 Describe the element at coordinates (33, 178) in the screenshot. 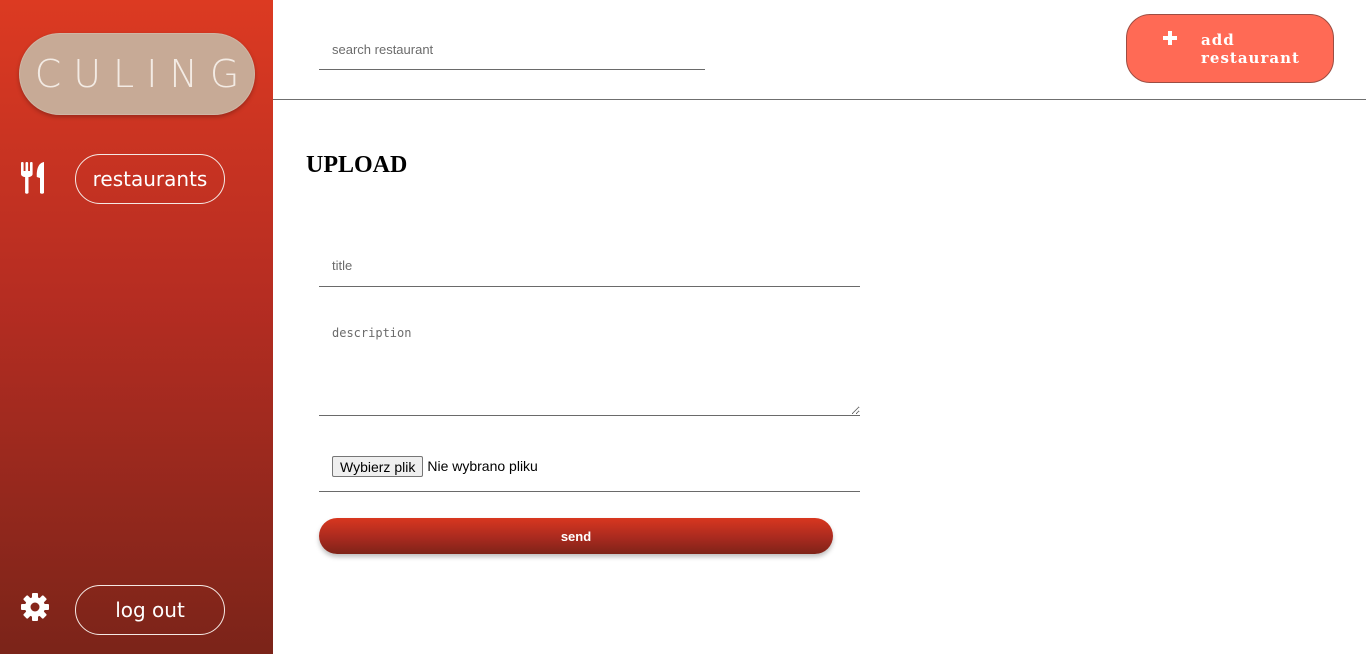

I see `utensils-icon` at that location.